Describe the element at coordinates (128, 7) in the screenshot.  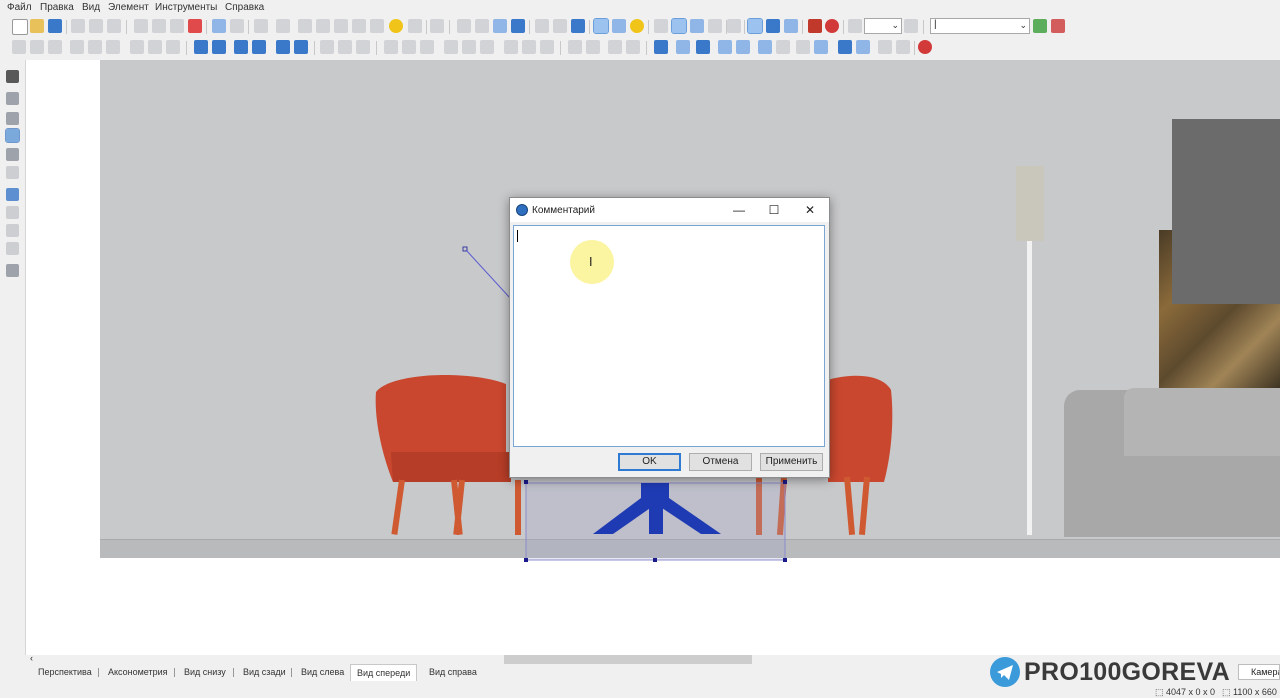
I see `menu-element: Элемент` at that location.